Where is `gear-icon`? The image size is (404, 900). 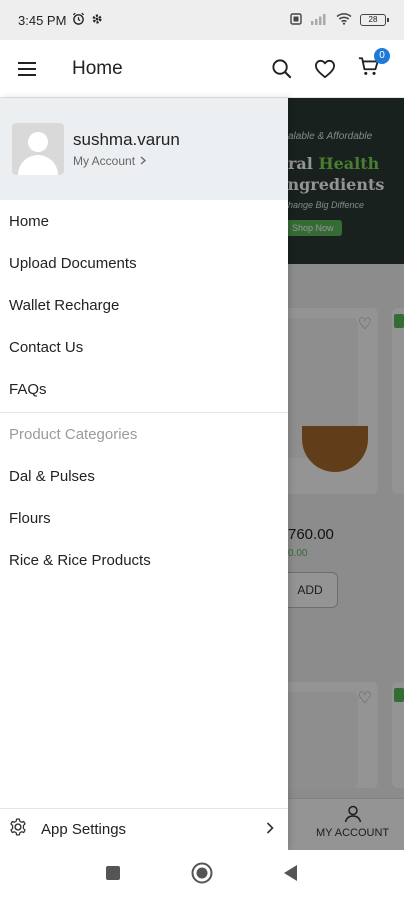 gear-icon is located at coordinates (18, 829).